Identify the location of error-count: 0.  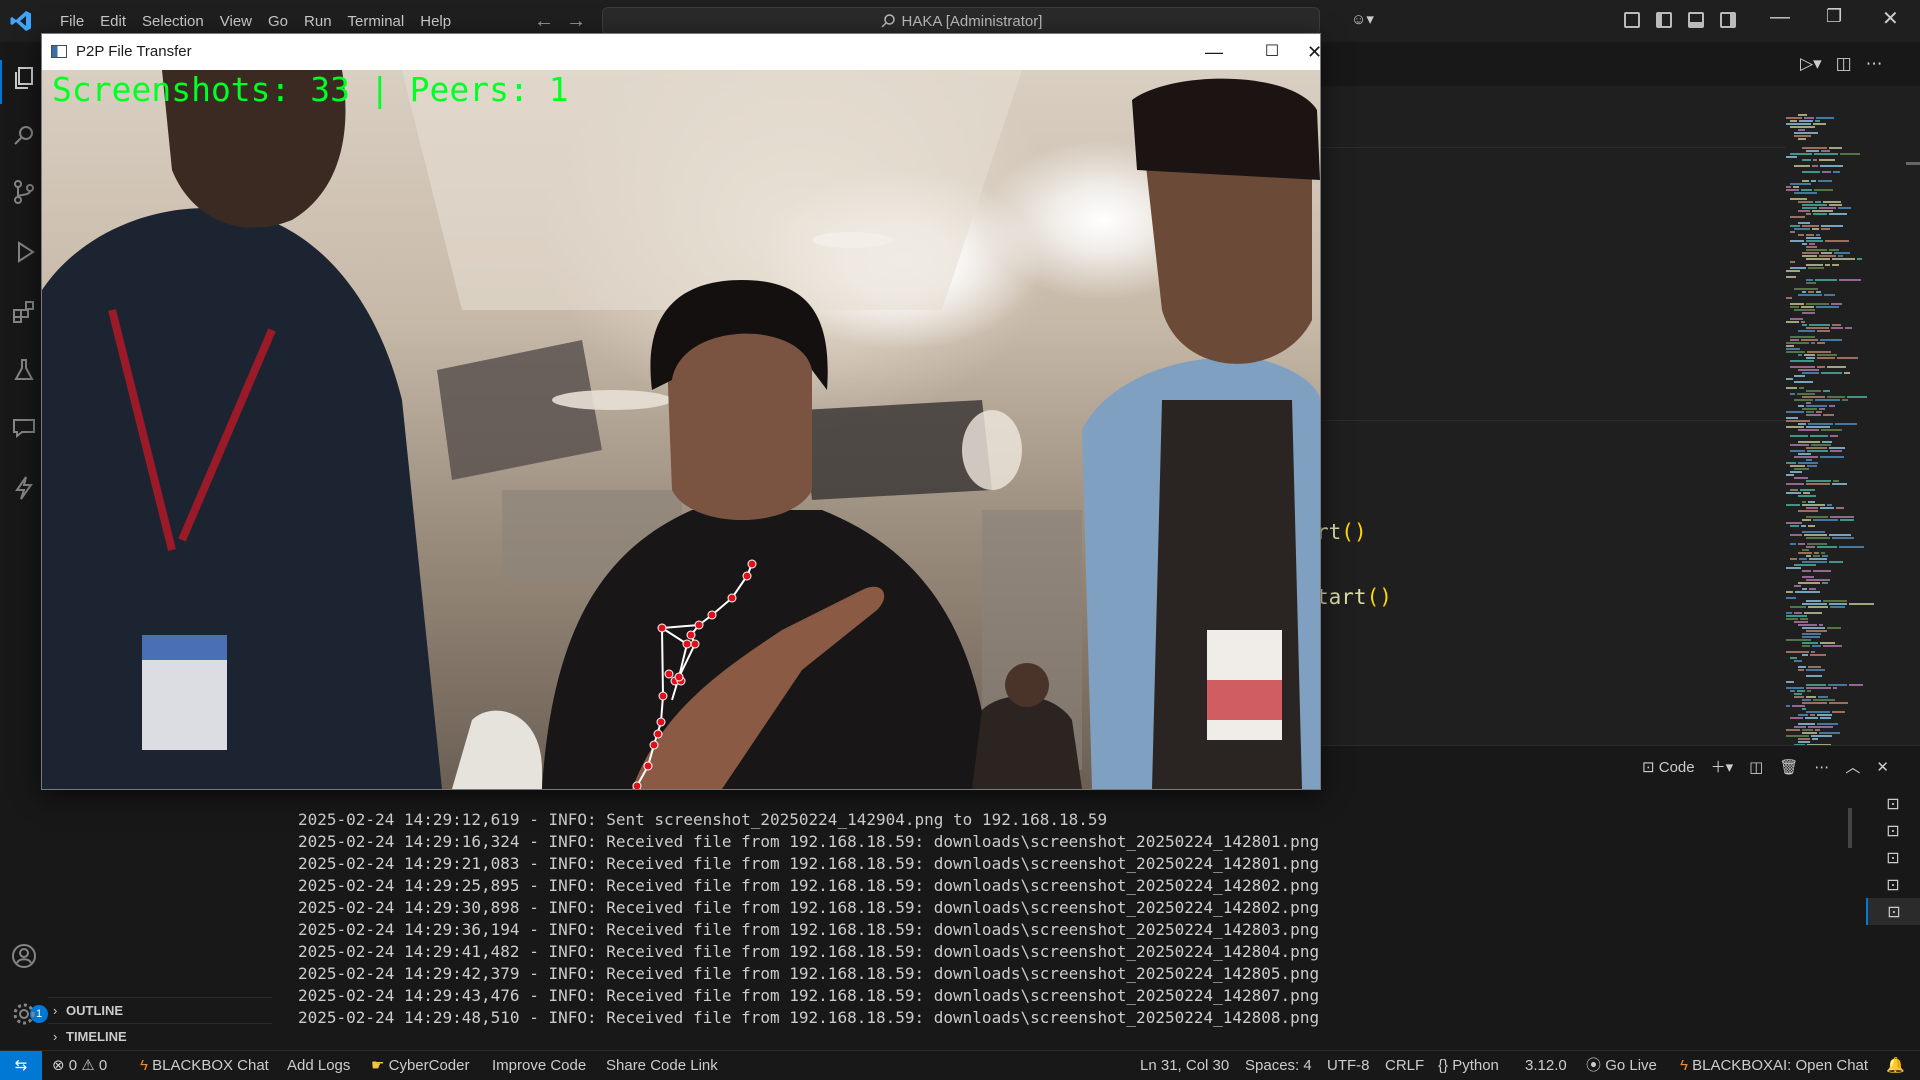
(73, 1065).